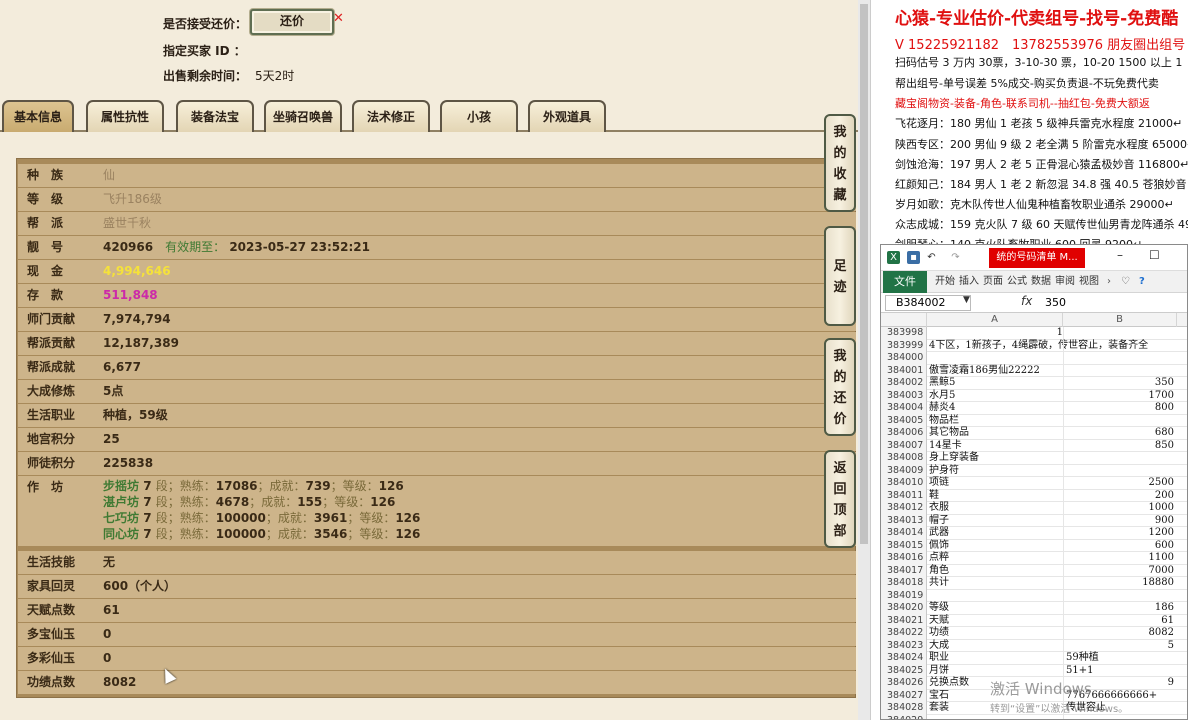  I want to click on sheet-row: 384013 帽子 900, so click(1034, 521).